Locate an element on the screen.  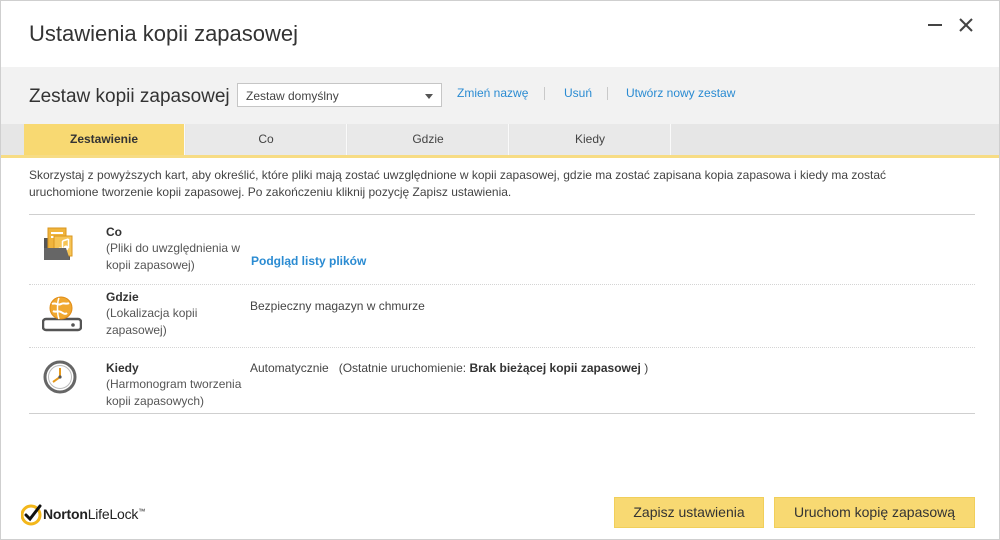
brand-name: NortonLifeLock™ is located at coordinates (94, 514).